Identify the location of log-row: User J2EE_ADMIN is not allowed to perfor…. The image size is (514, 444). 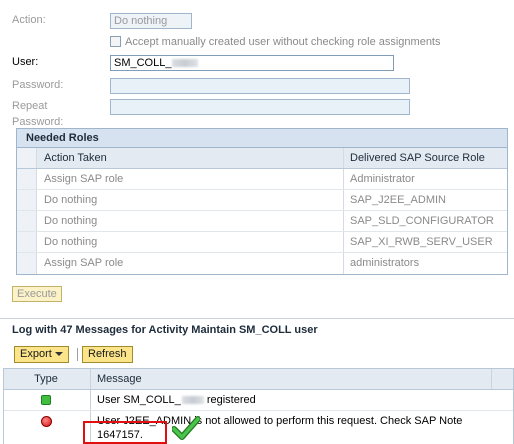
(258, 427).